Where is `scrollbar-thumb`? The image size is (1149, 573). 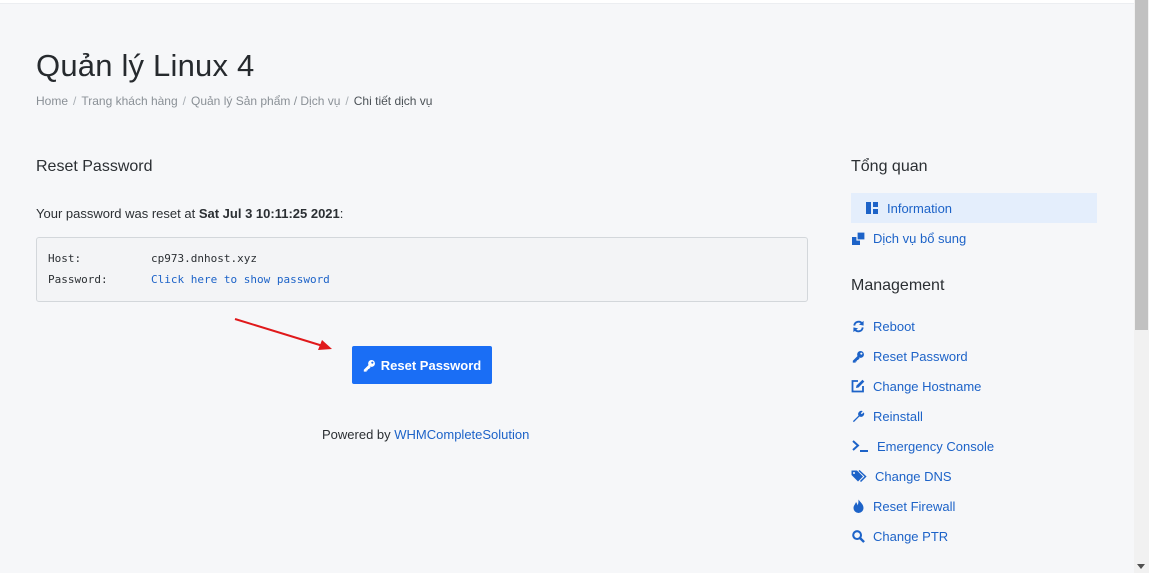
scrollbar-thumb is located at coordinates (1141, 165).